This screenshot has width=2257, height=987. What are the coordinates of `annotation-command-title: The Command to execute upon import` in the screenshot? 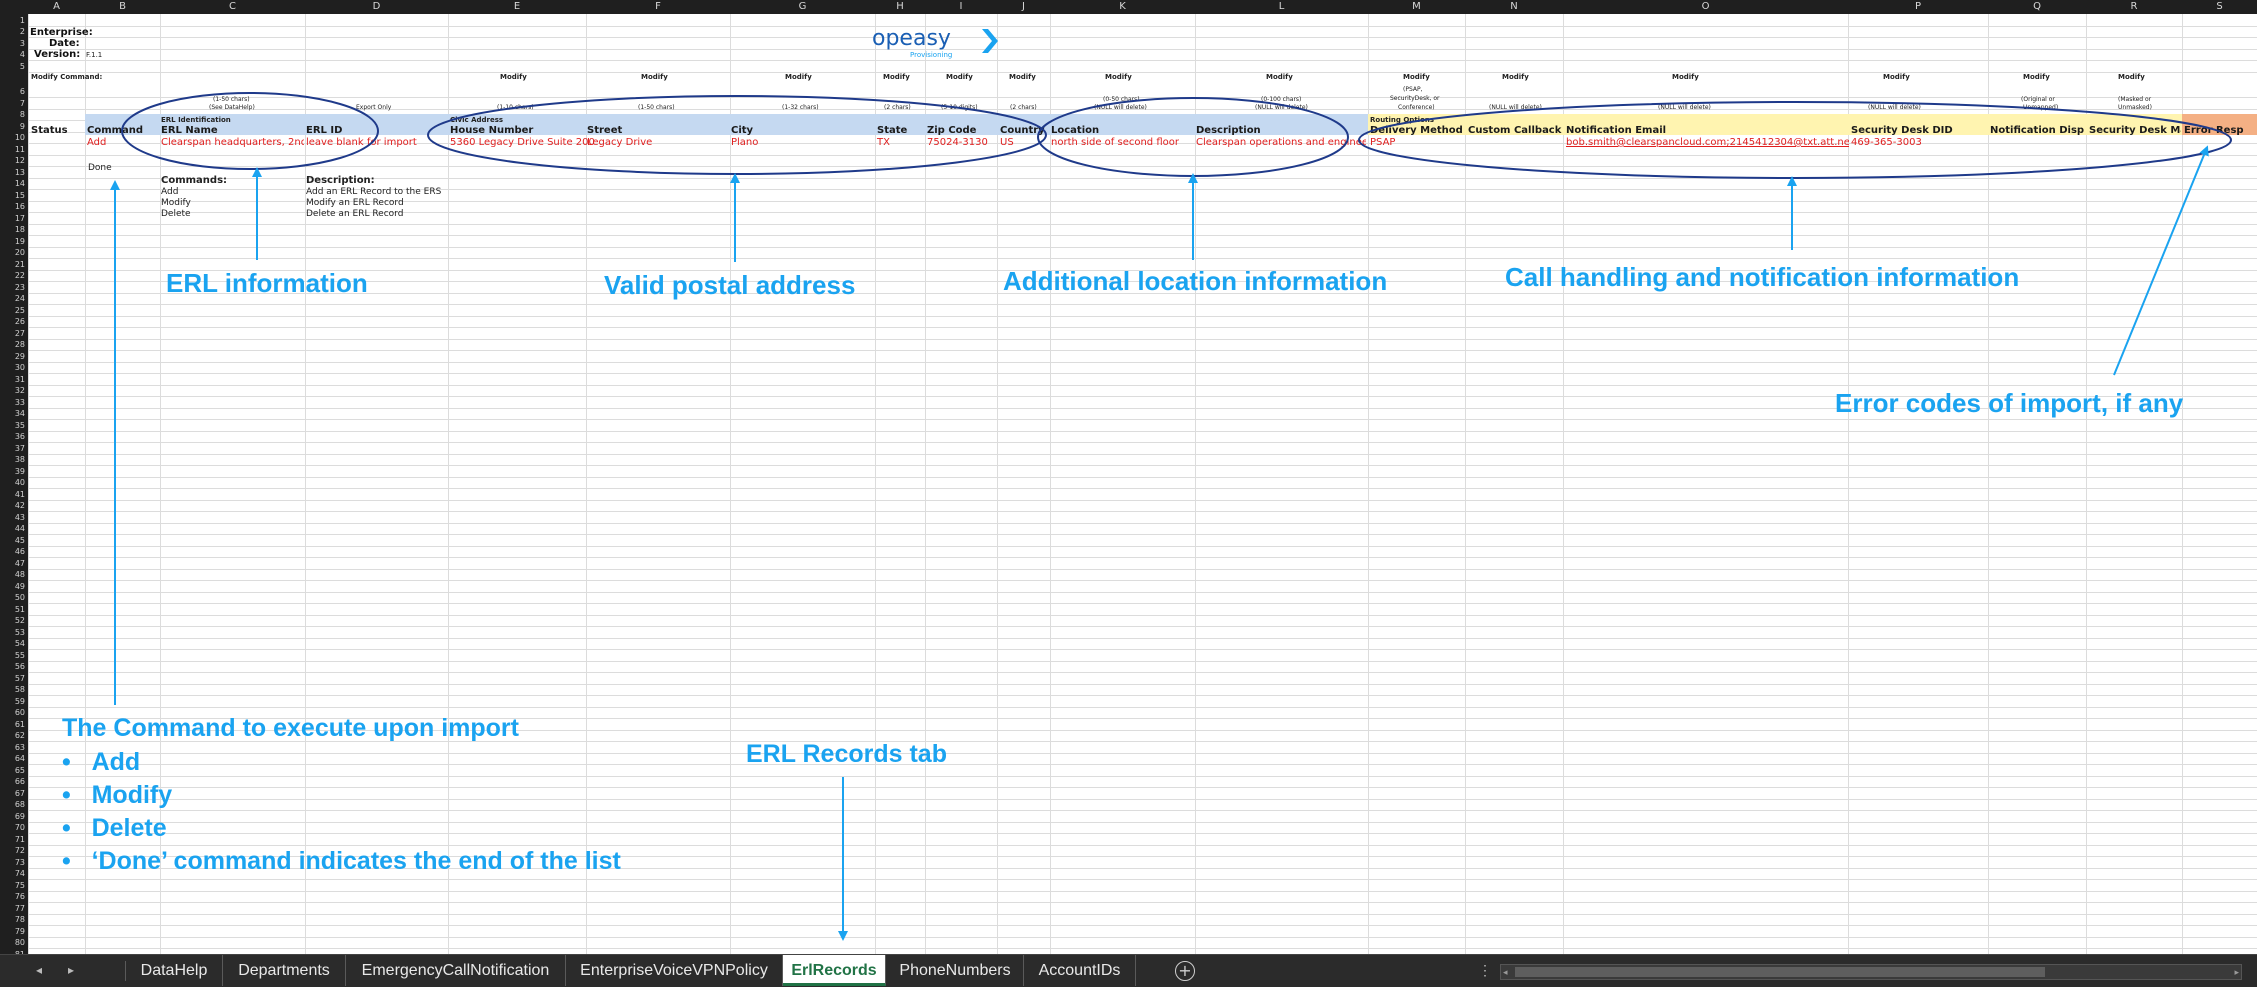 It's located at (290, 728).